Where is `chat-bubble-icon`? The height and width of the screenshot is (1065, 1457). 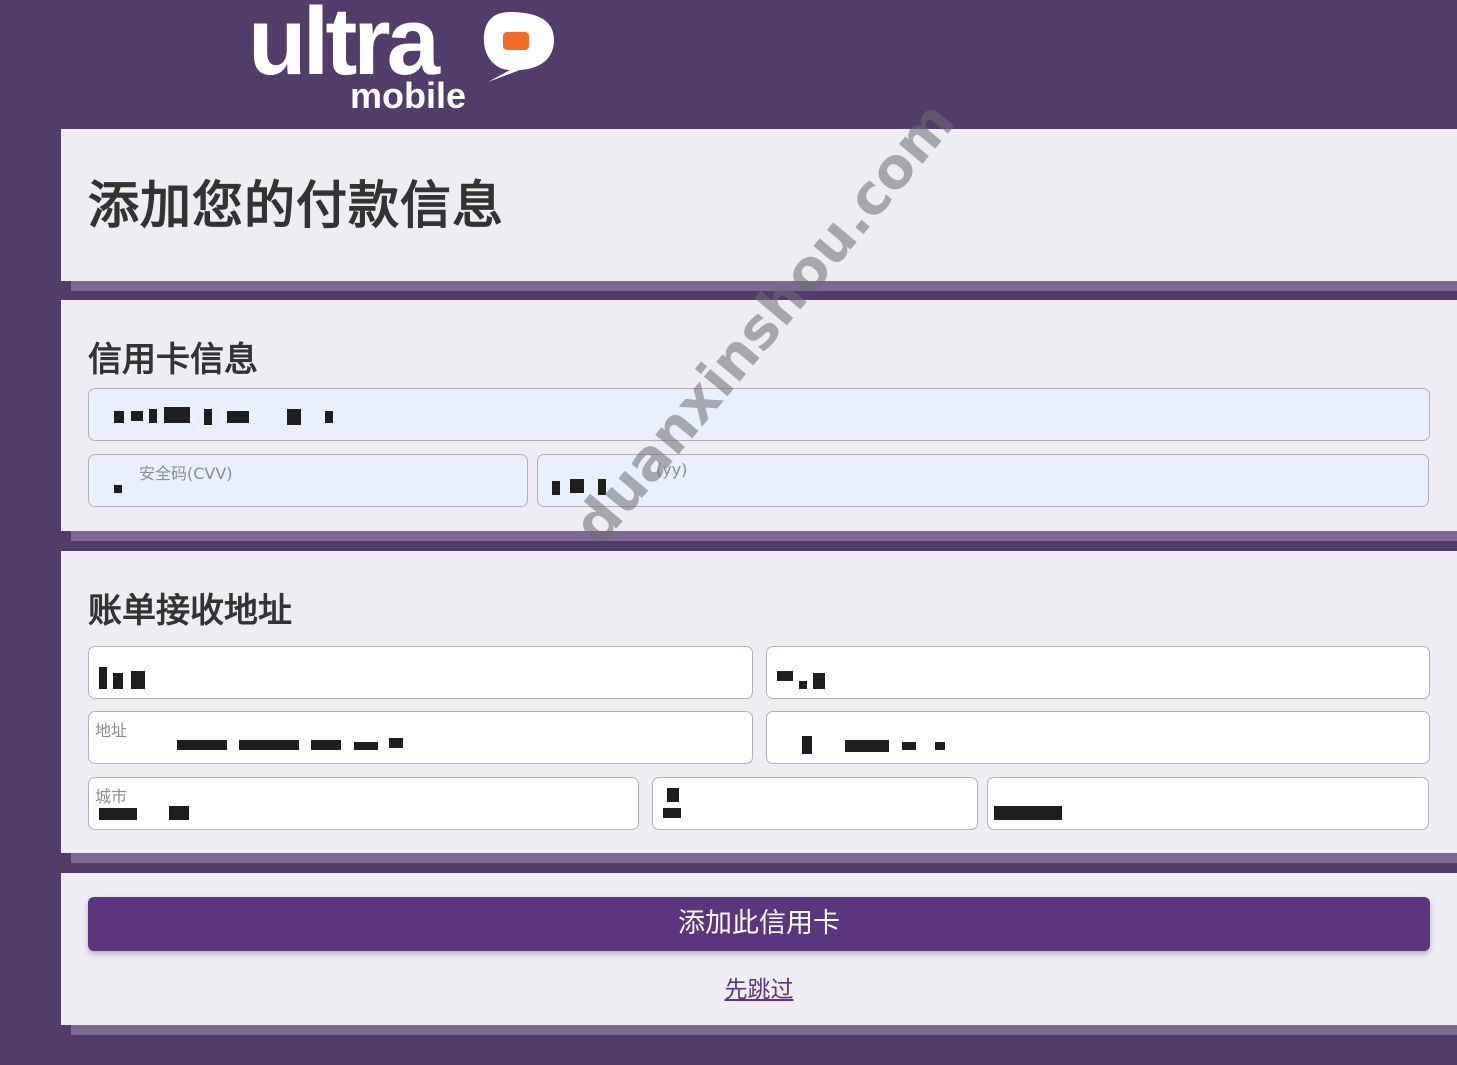
chat-bubble-icon is located at coordinates (516, 41).